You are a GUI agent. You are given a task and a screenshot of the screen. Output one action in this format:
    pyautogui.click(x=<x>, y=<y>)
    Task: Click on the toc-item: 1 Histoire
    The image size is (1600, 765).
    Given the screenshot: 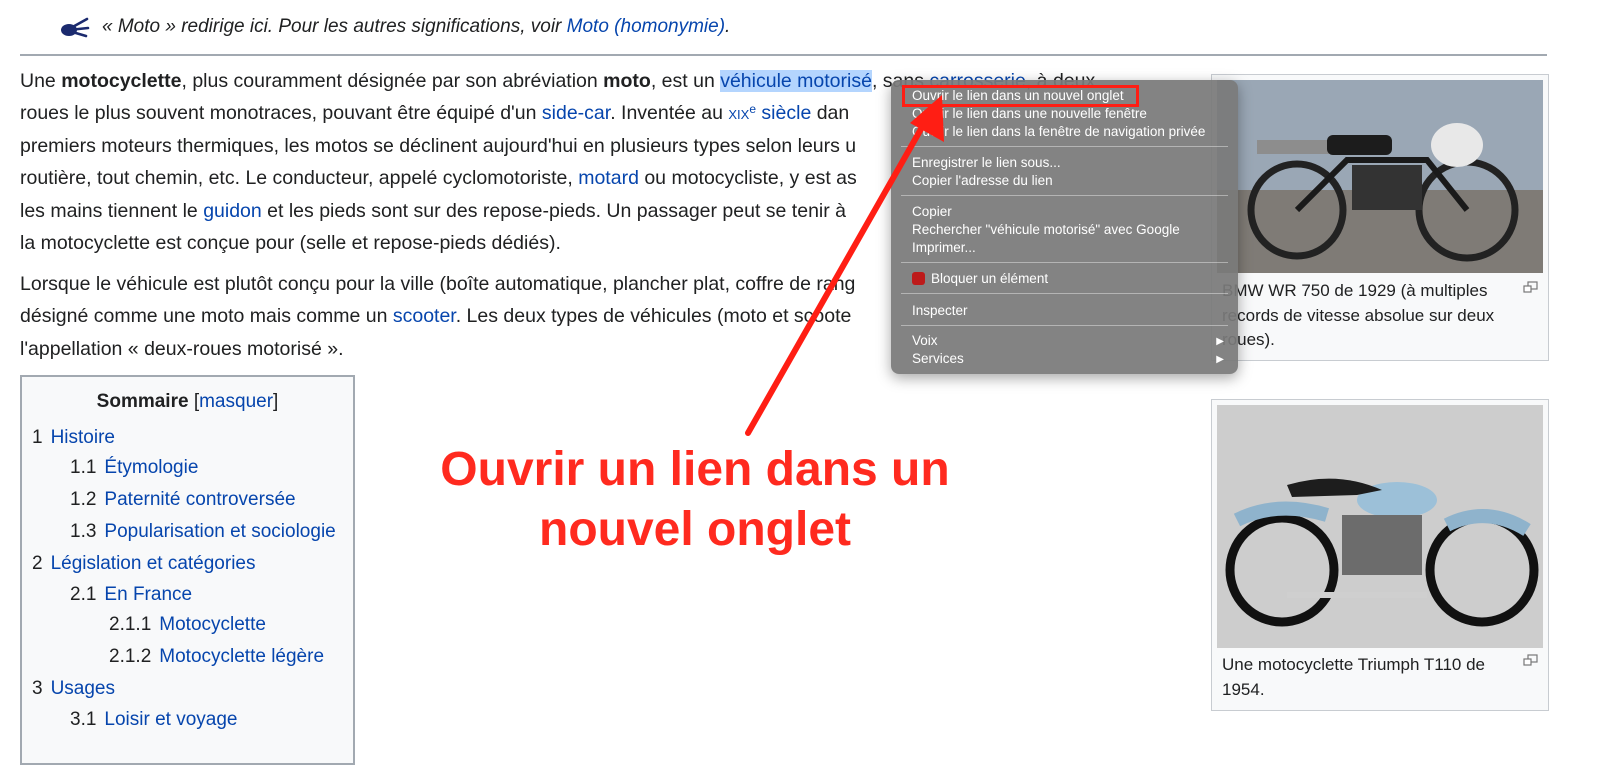 What is the action you would take?
    pyautogui.click(x=73, y=438)
    